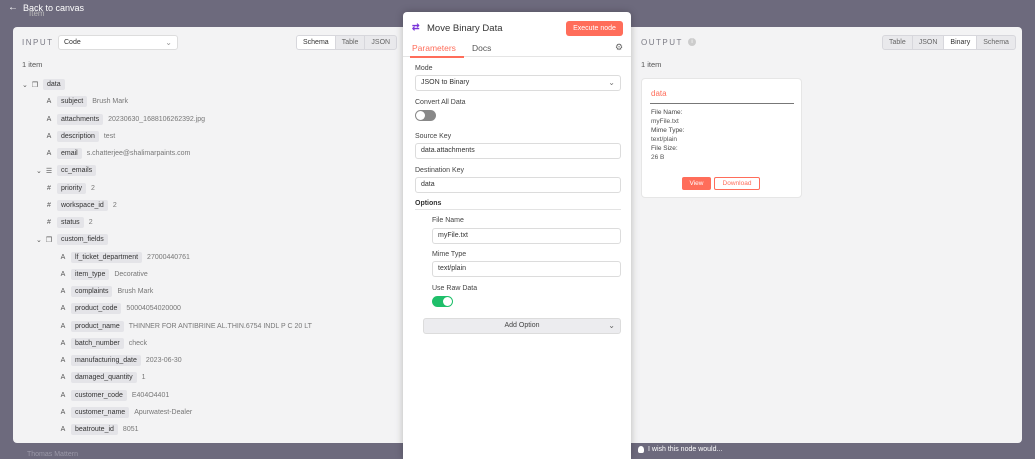  Describe the element at coordinates (737, 183) in the screenshot. I see `download-button: Download` at that location.